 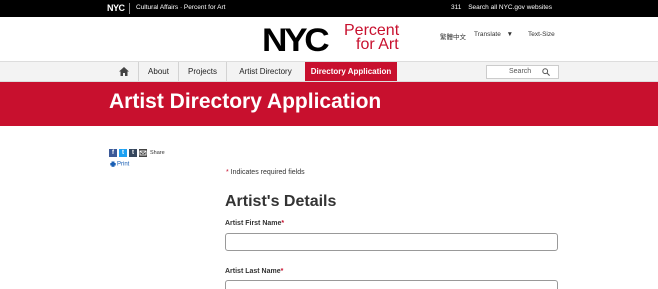 I want to click on nav-item-projects: Projects, so click(x=202, y=71).